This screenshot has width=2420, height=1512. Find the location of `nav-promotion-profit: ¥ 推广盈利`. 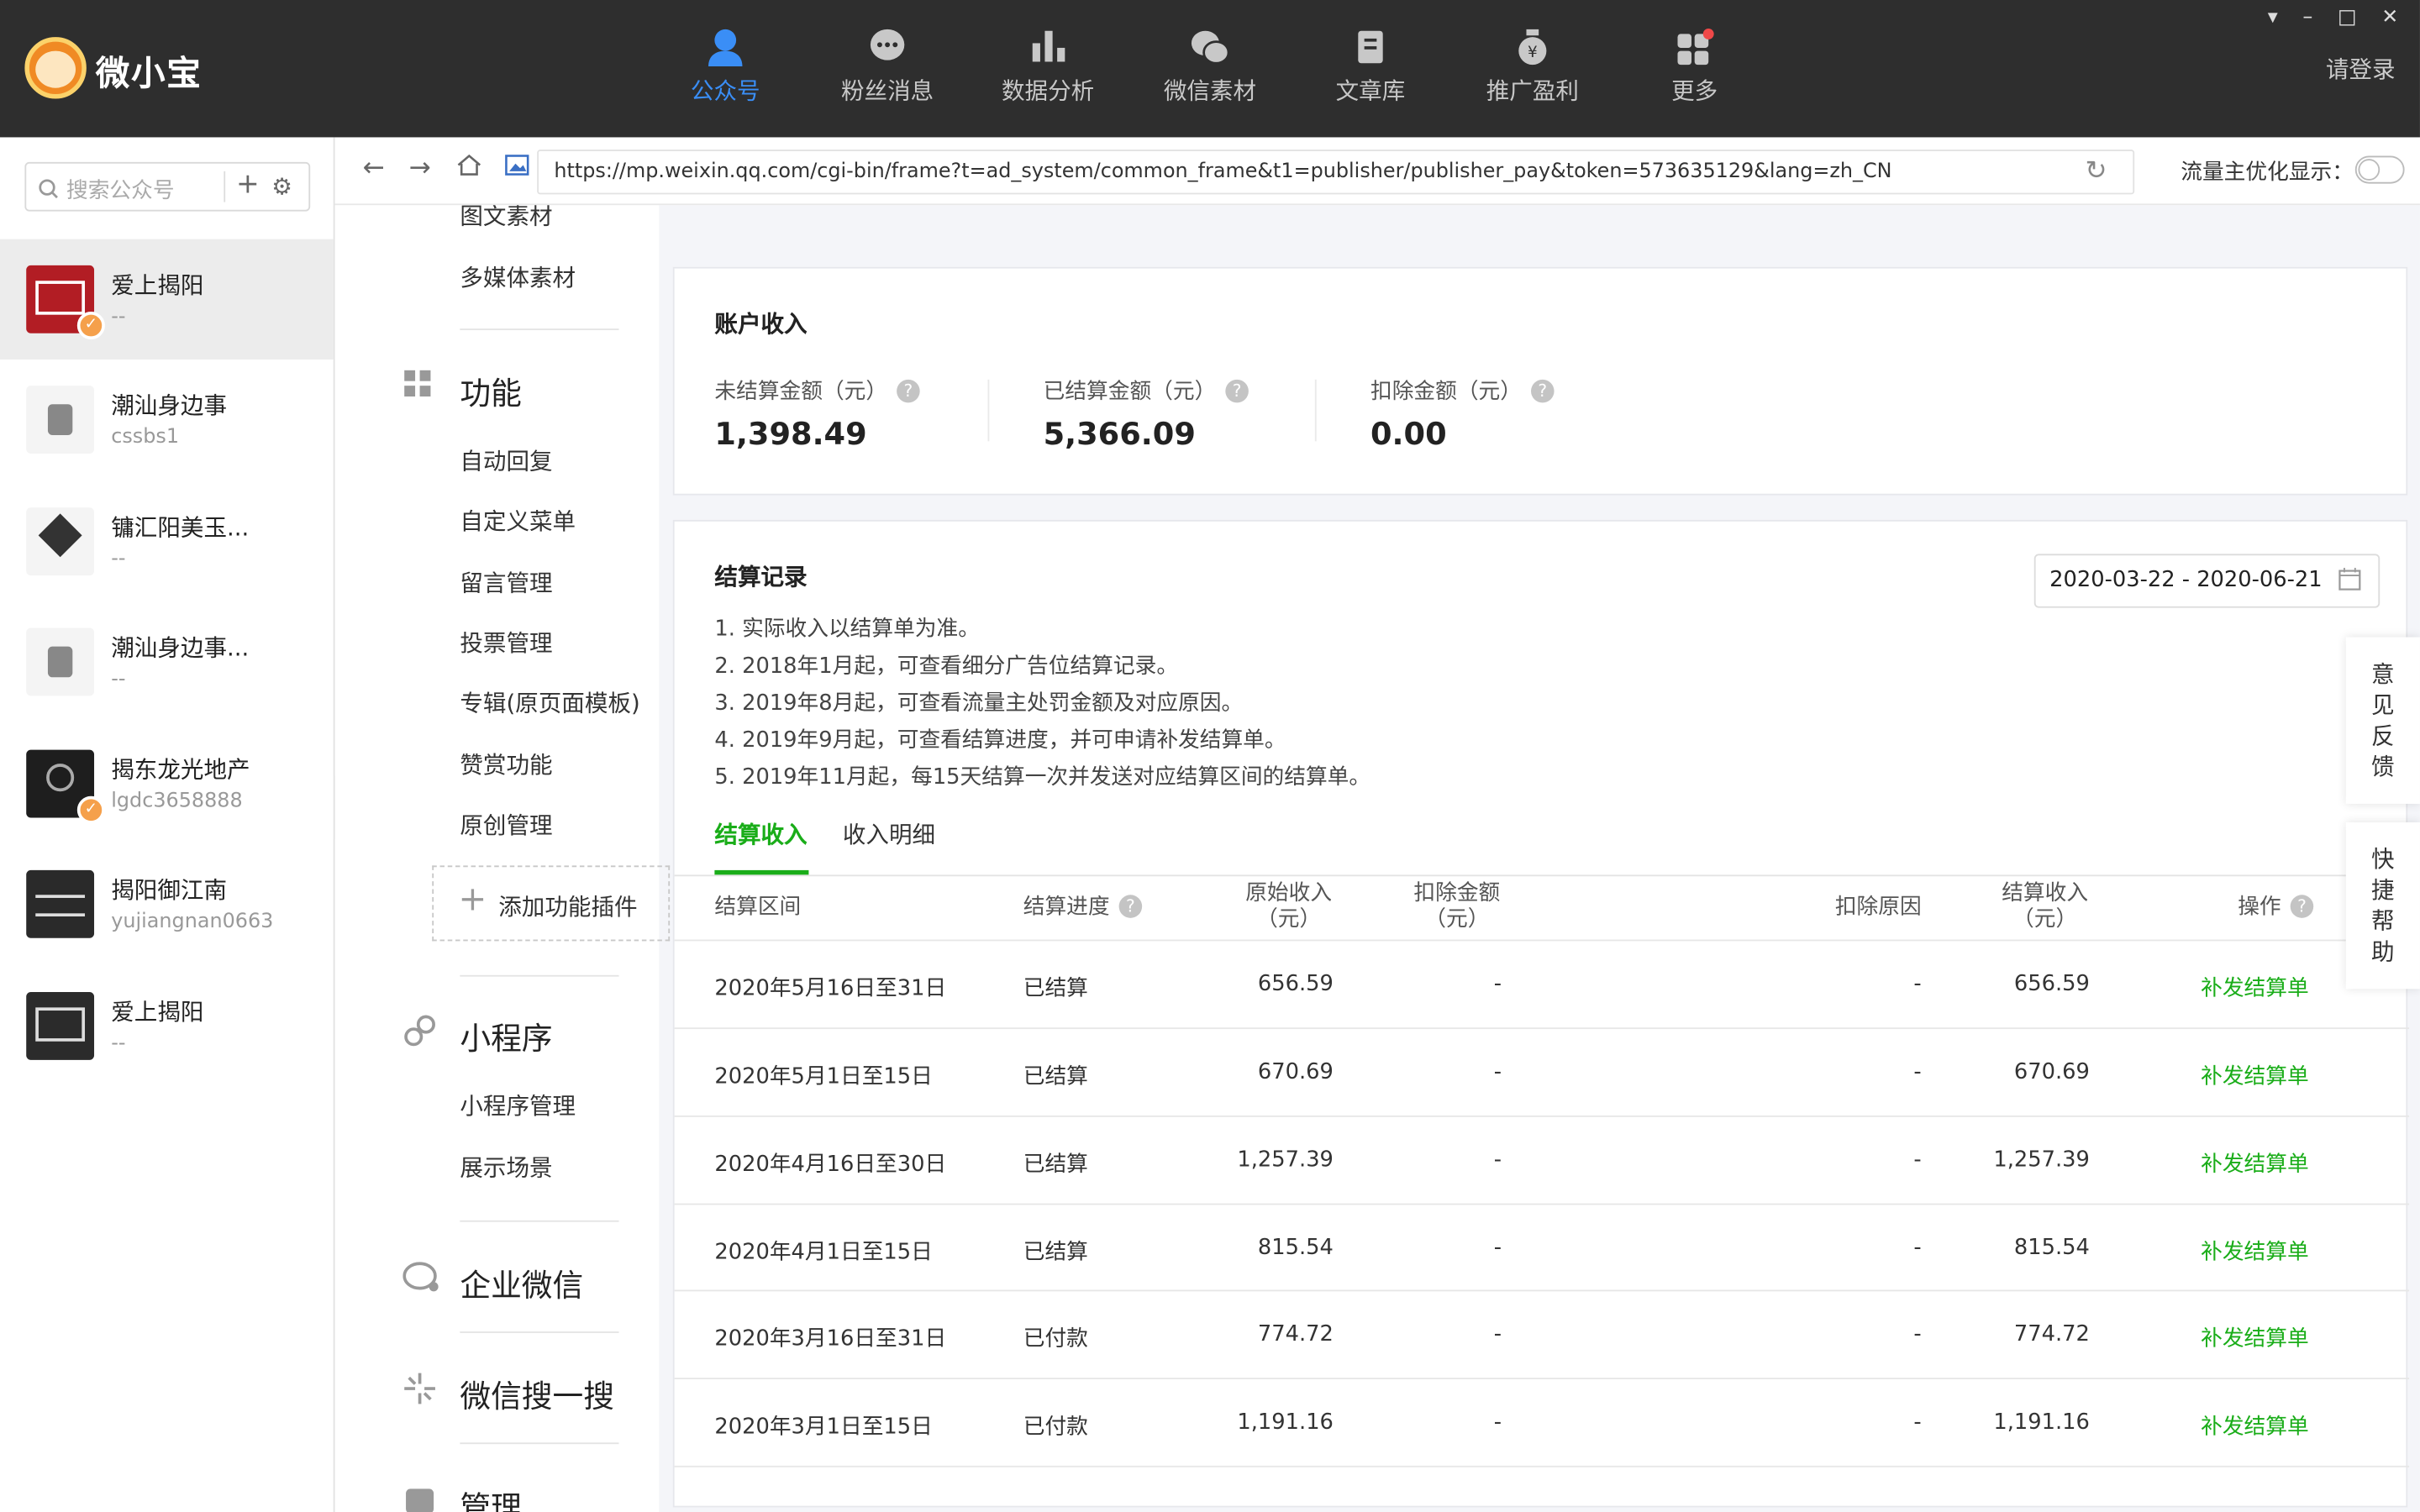

nav-promotion-profit: ¥ 推广盈利 is located at coordinates (1532, 74).